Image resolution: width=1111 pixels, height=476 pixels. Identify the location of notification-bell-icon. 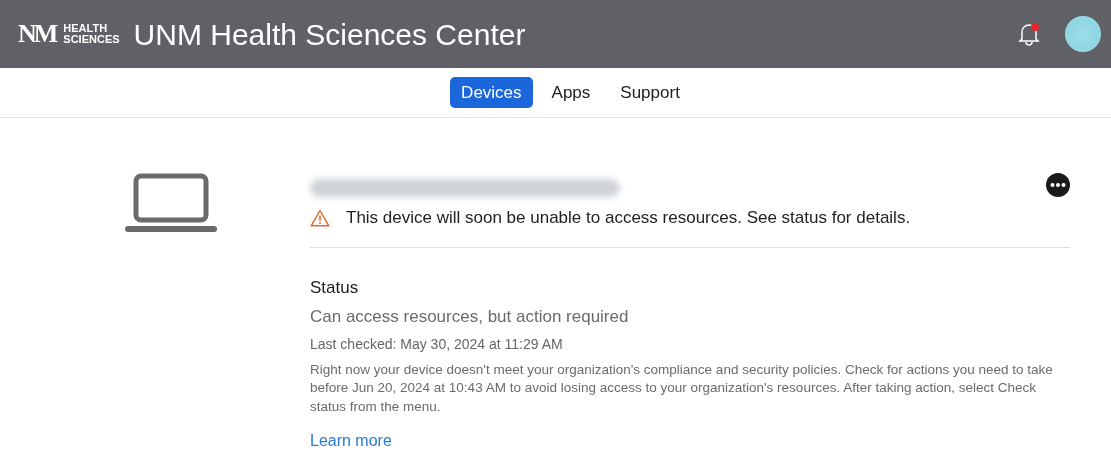
(1029, 34).